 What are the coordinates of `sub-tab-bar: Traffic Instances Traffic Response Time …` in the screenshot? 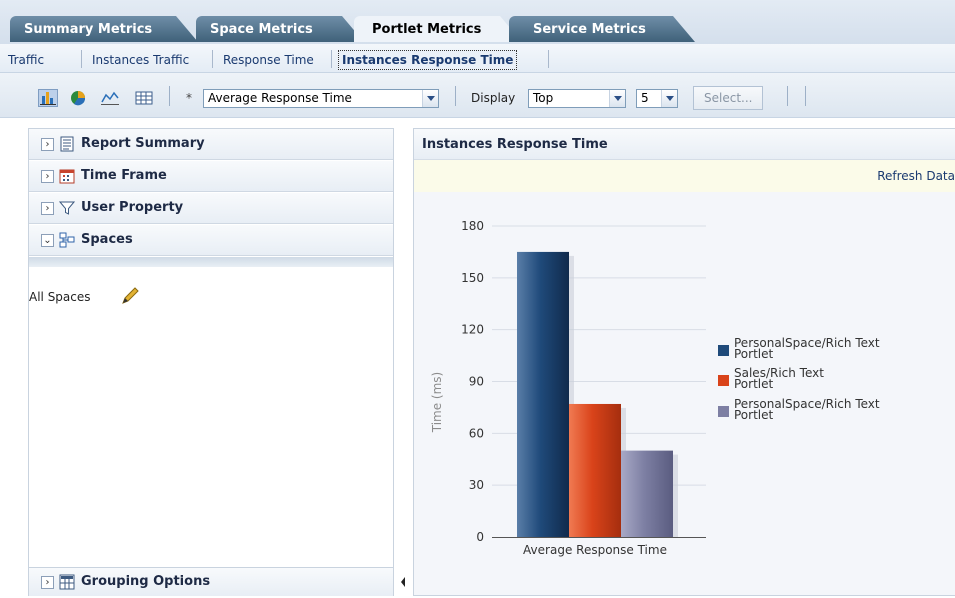 It's located at (477, 58).